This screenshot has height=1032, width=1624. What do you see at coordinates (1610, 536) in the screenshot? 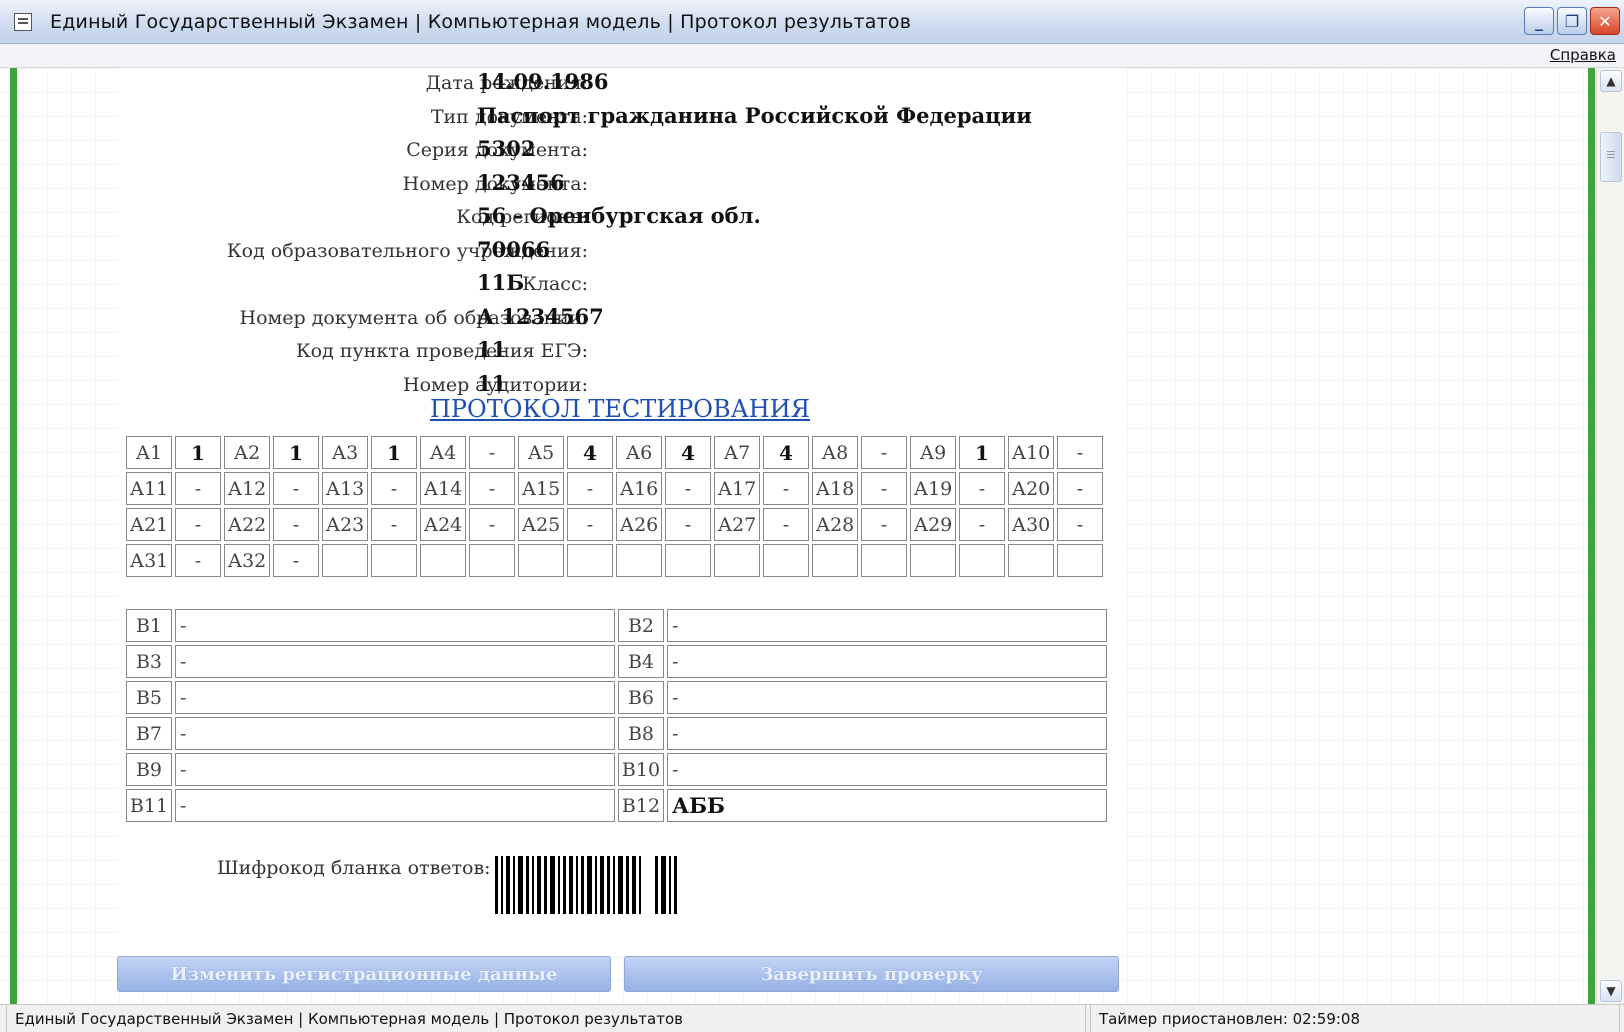
I see `vertical-scrollbar: ▲ ▼` at bounding box center [1610, 536].